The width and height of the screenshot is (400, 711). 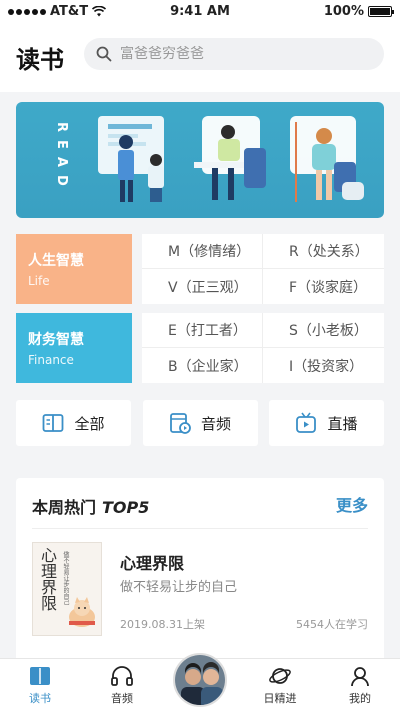 I want to click on tab-daily: 日精进, so click(x=280, y=685).